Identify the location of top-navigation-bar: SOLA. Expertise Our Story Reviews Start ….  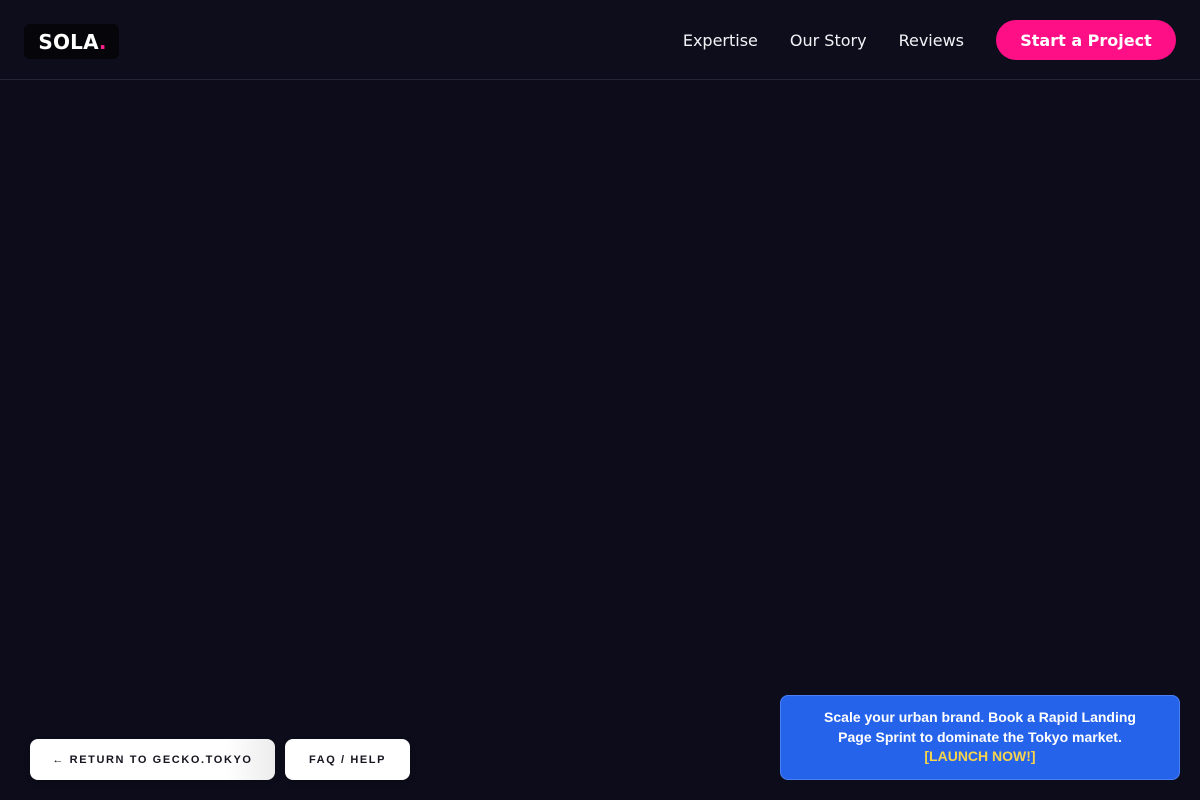
(600, 40).